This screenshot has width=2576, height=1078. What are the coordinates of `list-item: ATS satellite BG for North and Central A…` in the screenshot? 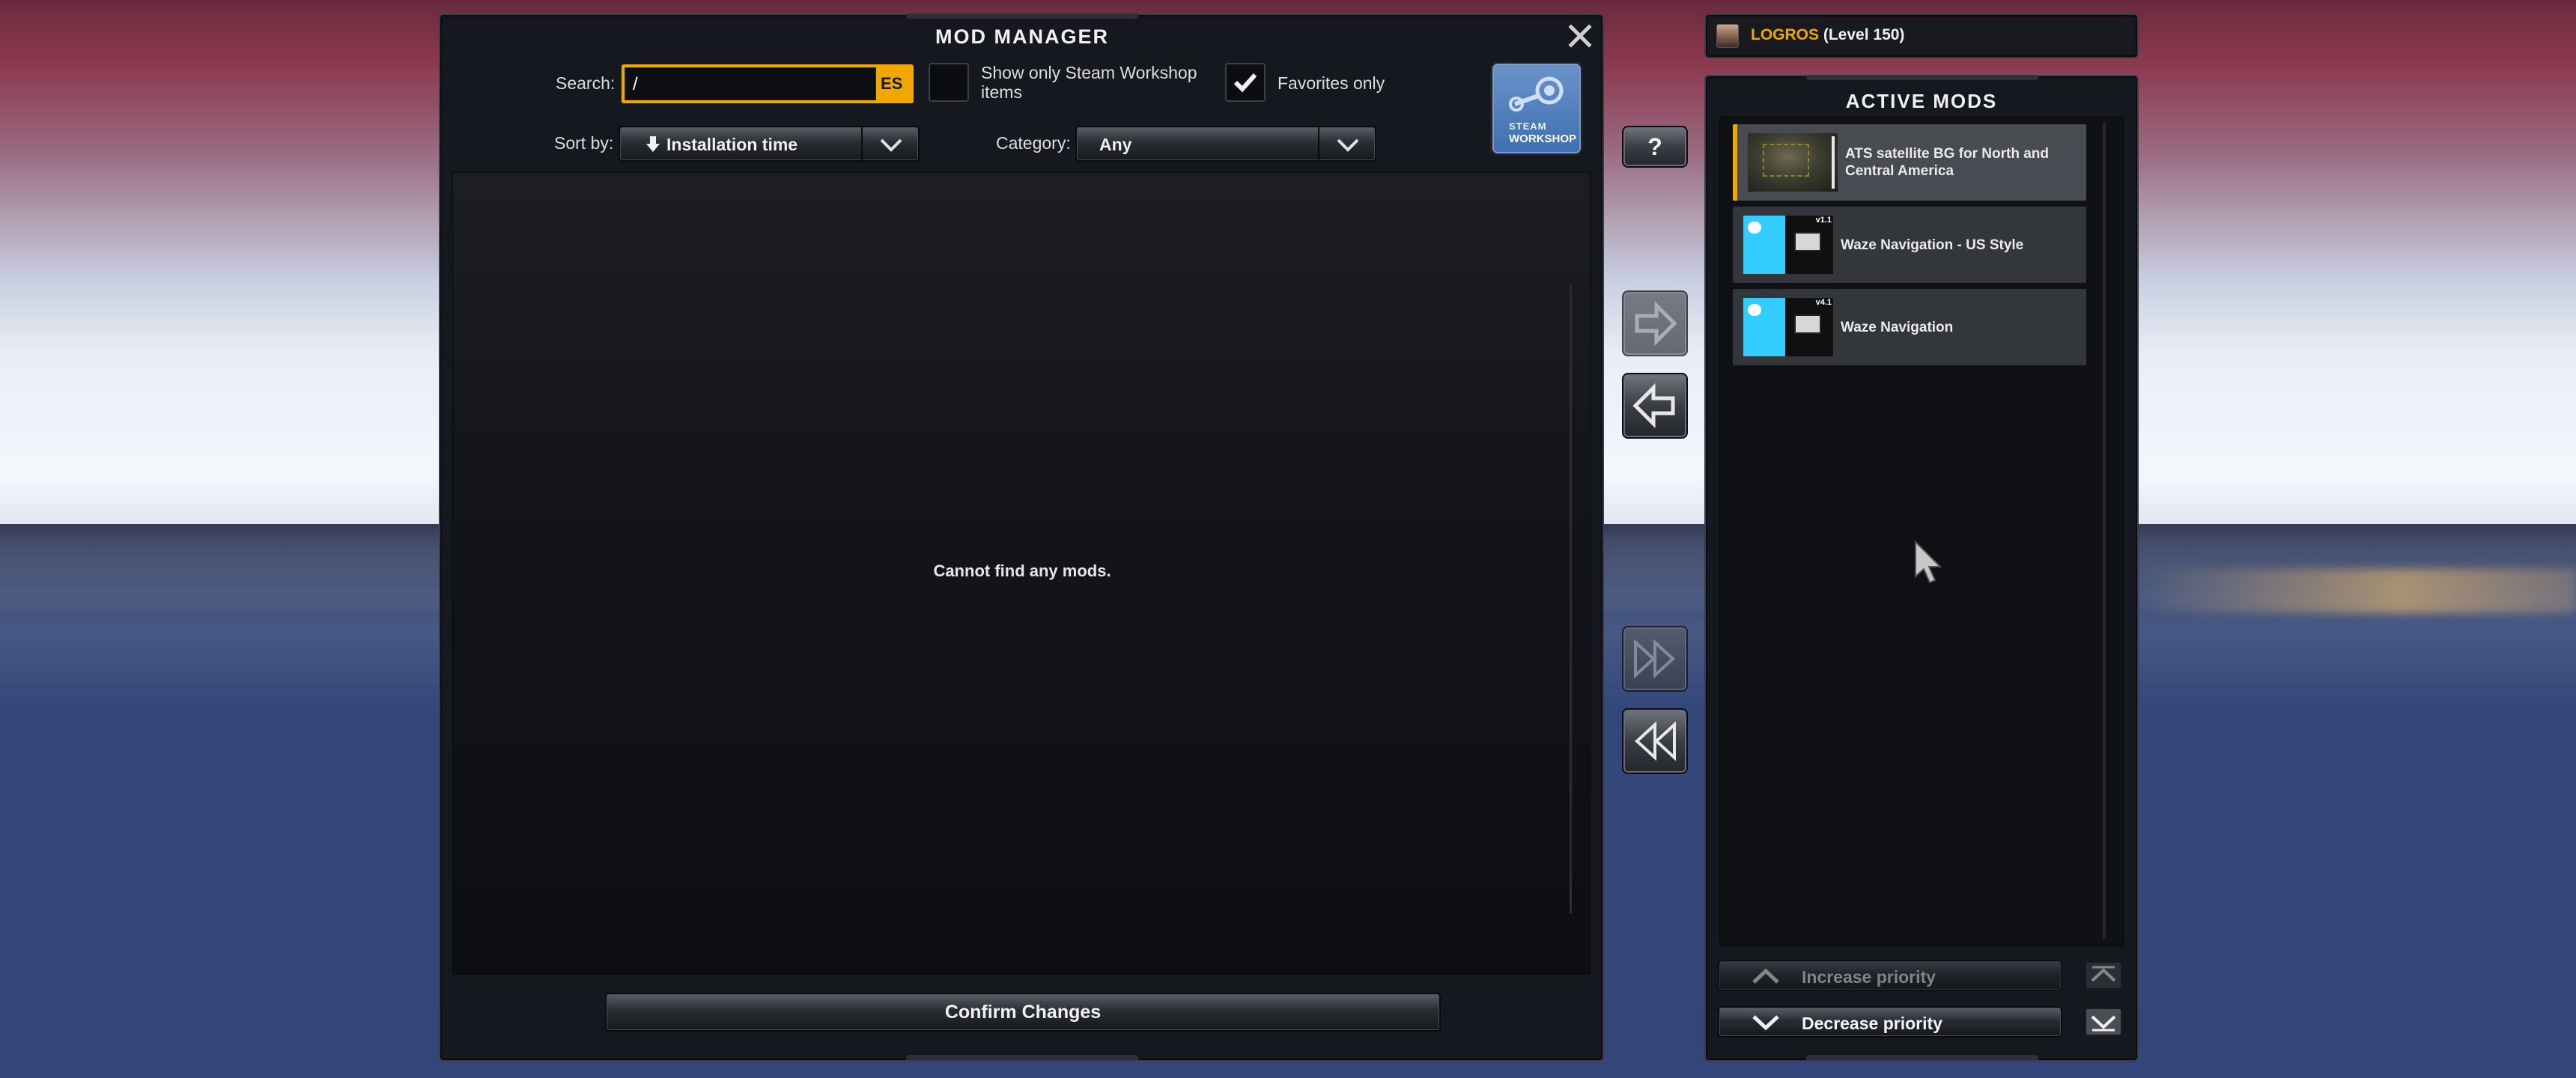 It's located at (1909, 162).